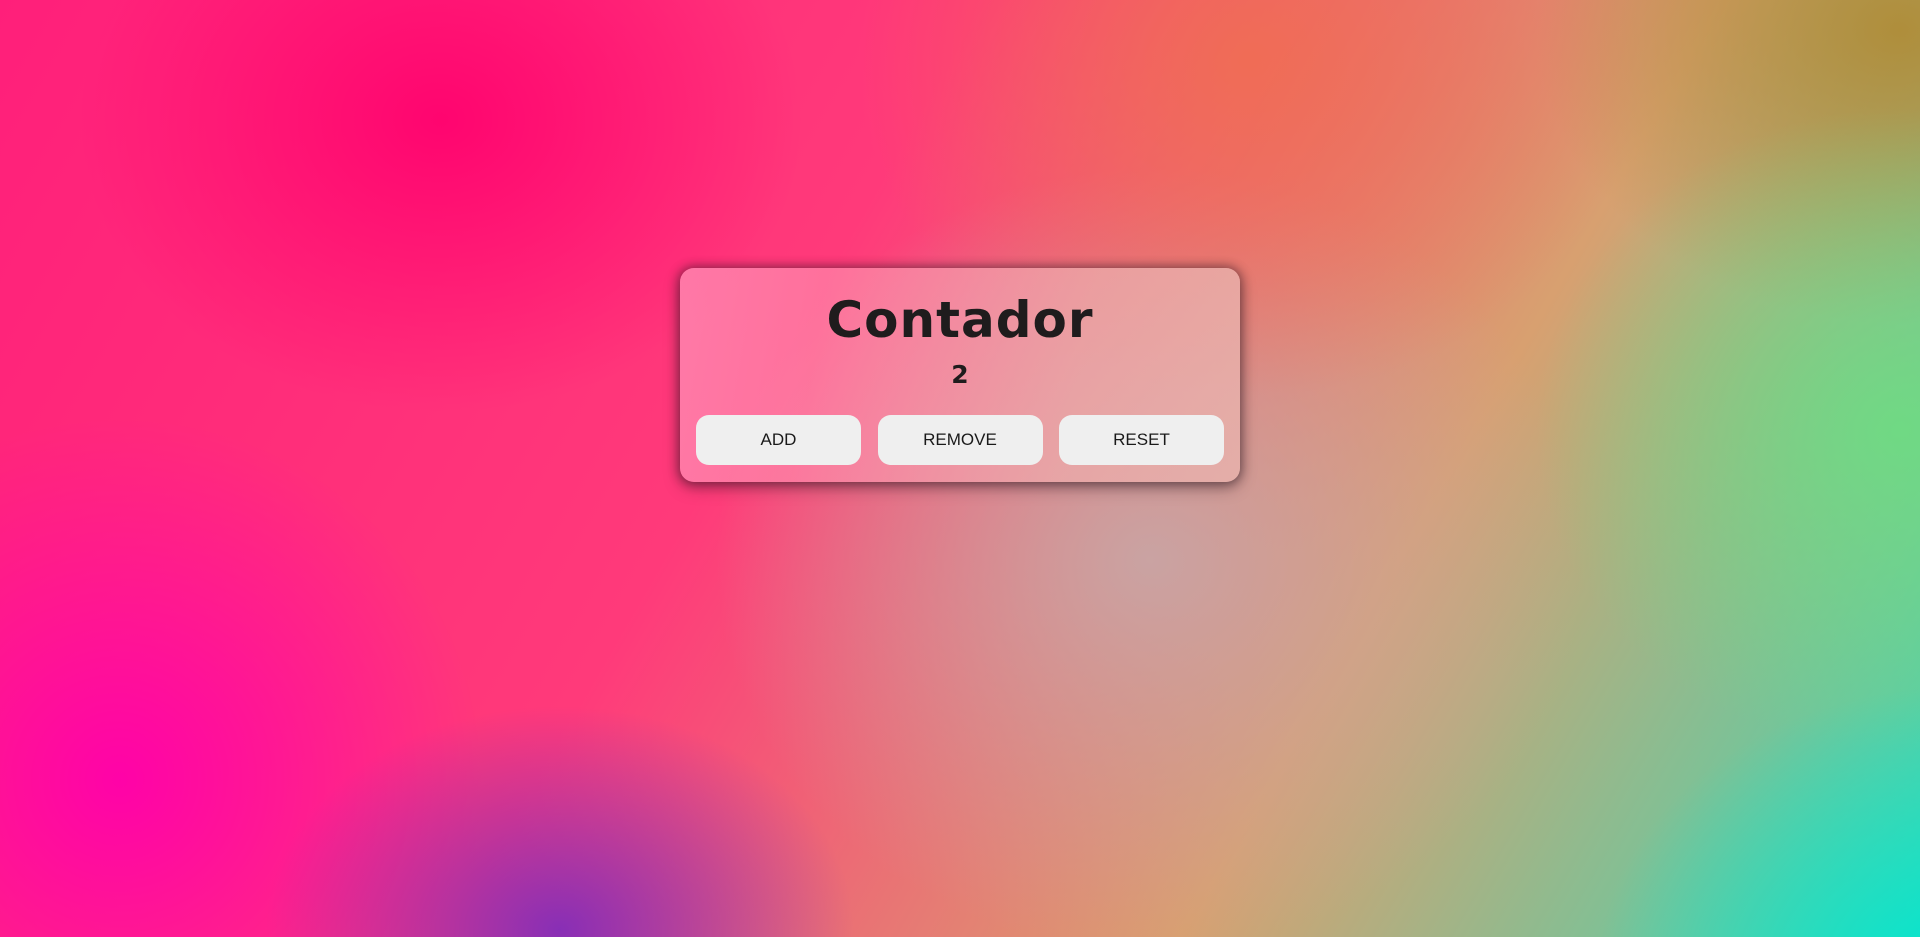 The height and width of the screenshot is (937, 1920). Describe the element at coordinates (1141, 440) in the screenshot. I see `reset-button: RESET` at that location.